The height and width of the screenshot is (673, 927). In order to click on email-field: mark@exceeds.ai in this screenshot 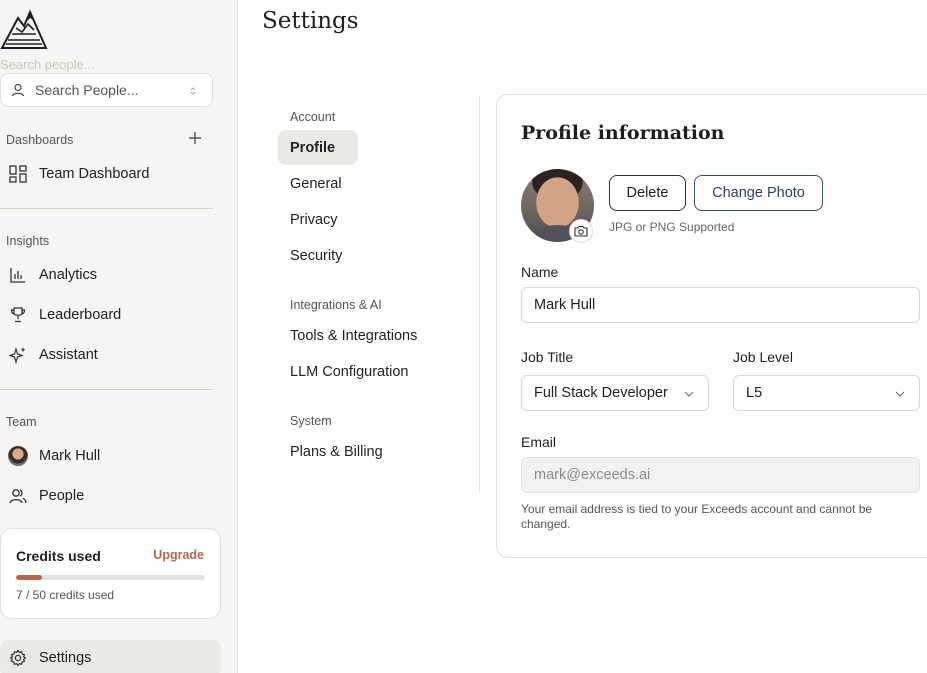, I will do `click(720, 475)`.